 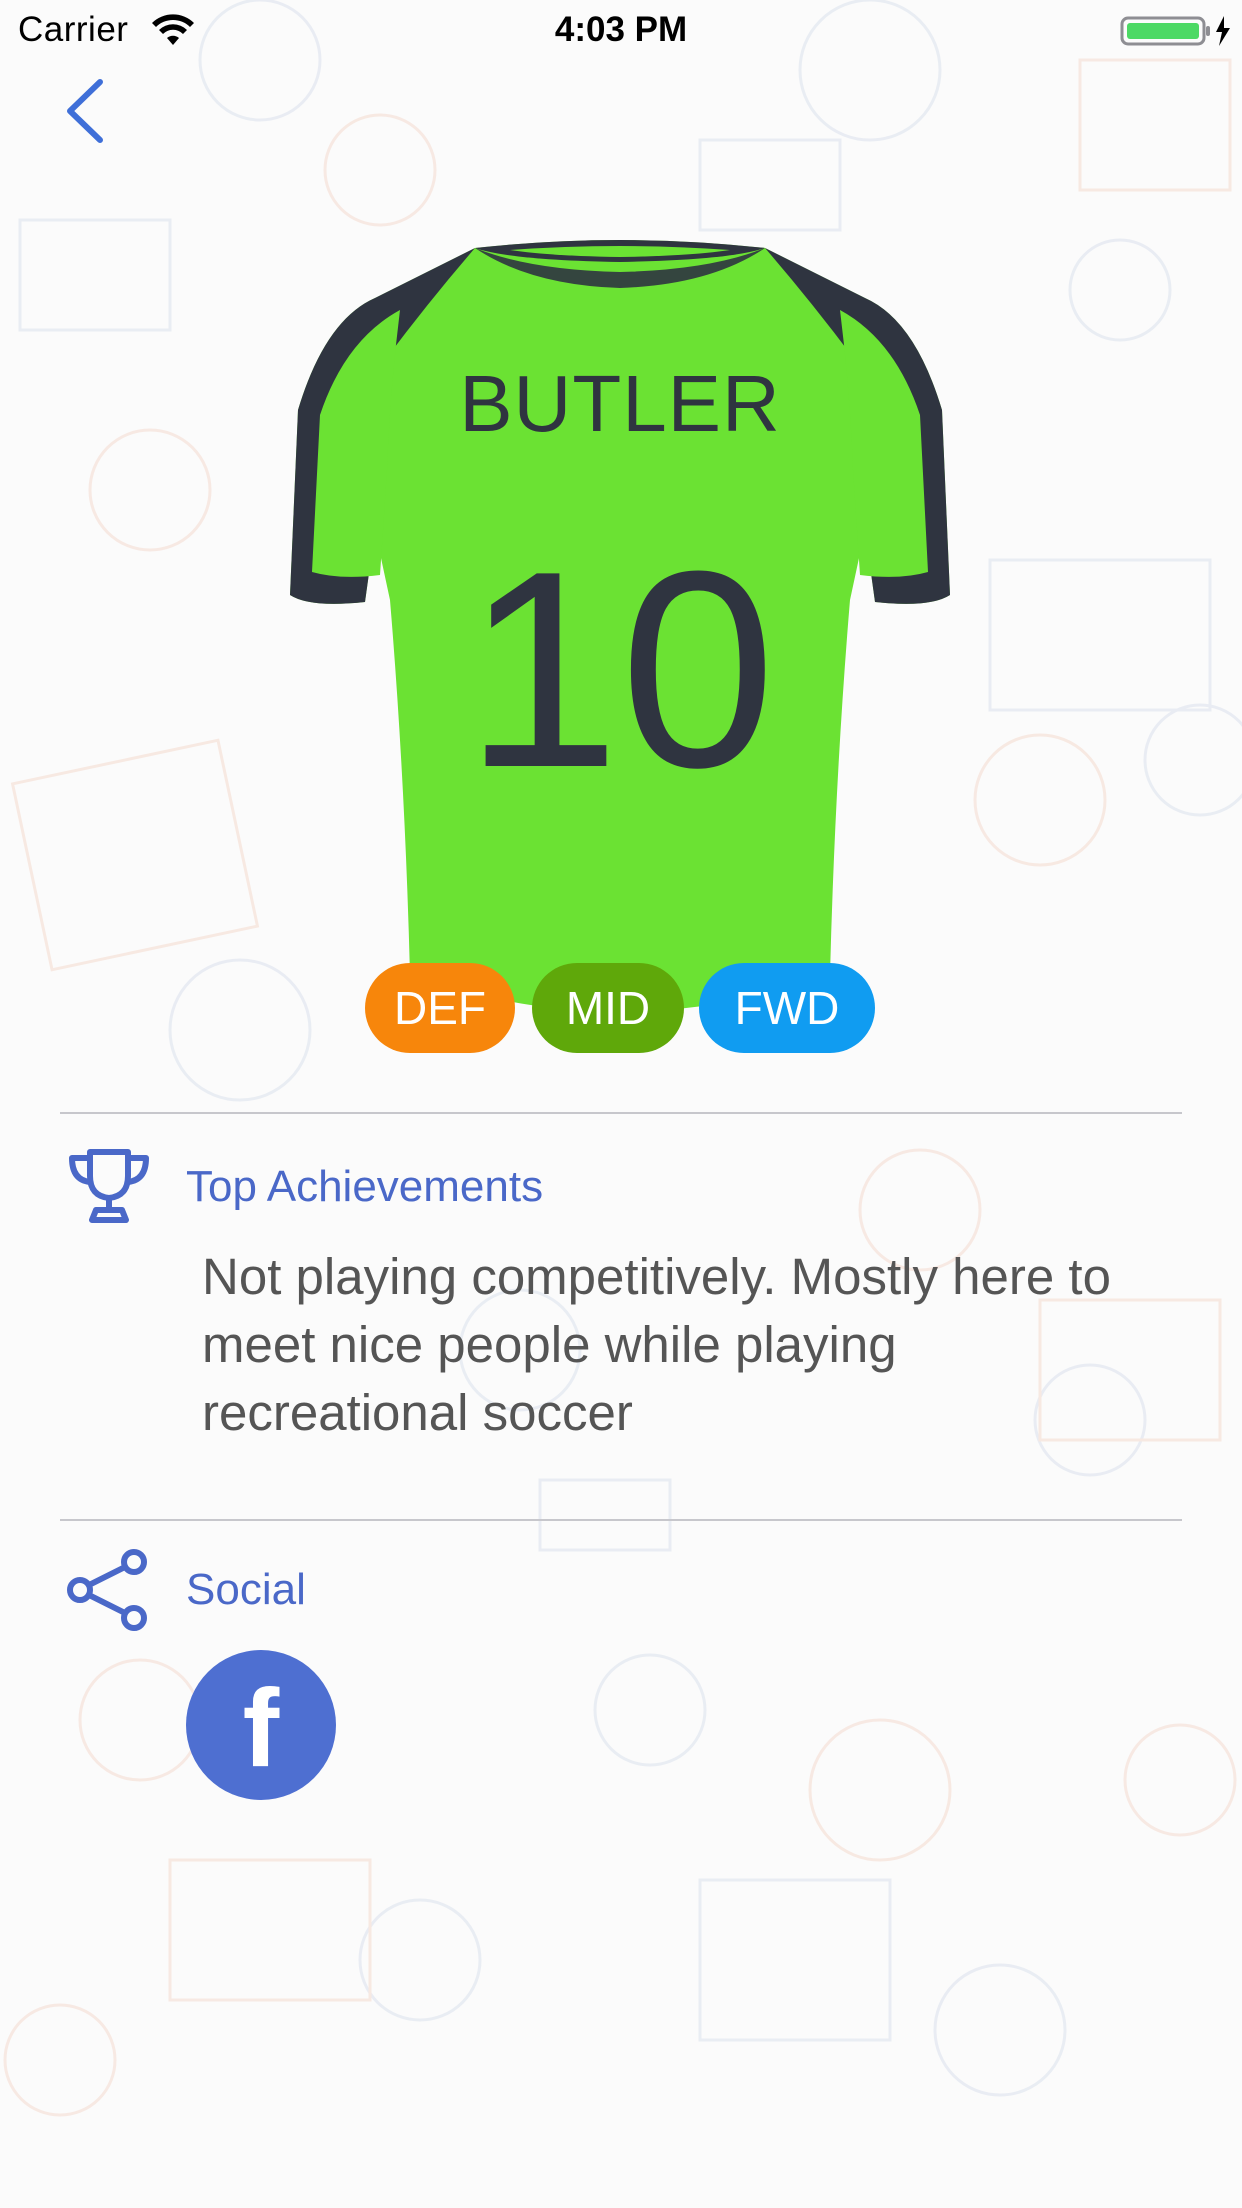 What do you see at coordinates (88, 111) in the screenshot?
I see `back-button` at bounding box center [88, 111].